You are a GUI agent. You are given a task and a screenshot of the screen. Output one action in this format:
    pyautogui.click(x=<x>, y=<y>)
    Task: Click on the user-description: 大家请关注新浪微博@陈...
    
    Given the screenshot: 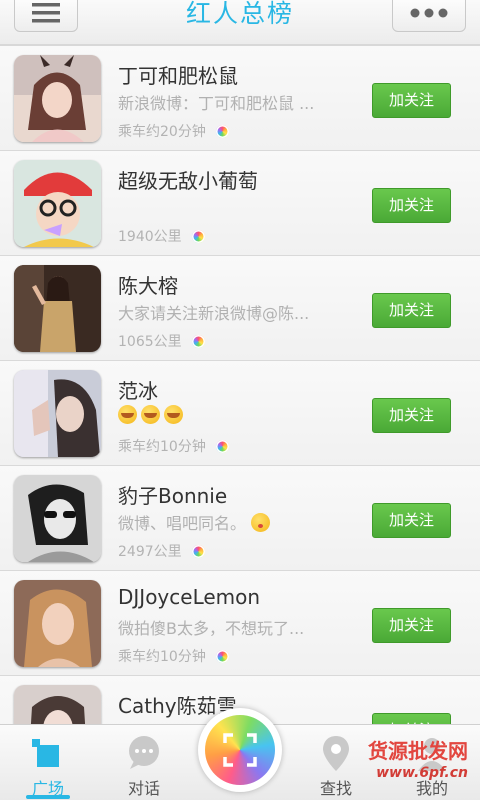 What is the action you would take?
    pyautogui.click(x=214, y=313)
    